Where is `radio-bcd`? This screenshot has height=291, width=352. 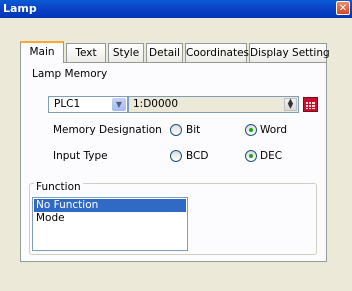
radio-bcd is located at coordinates (176, 156).